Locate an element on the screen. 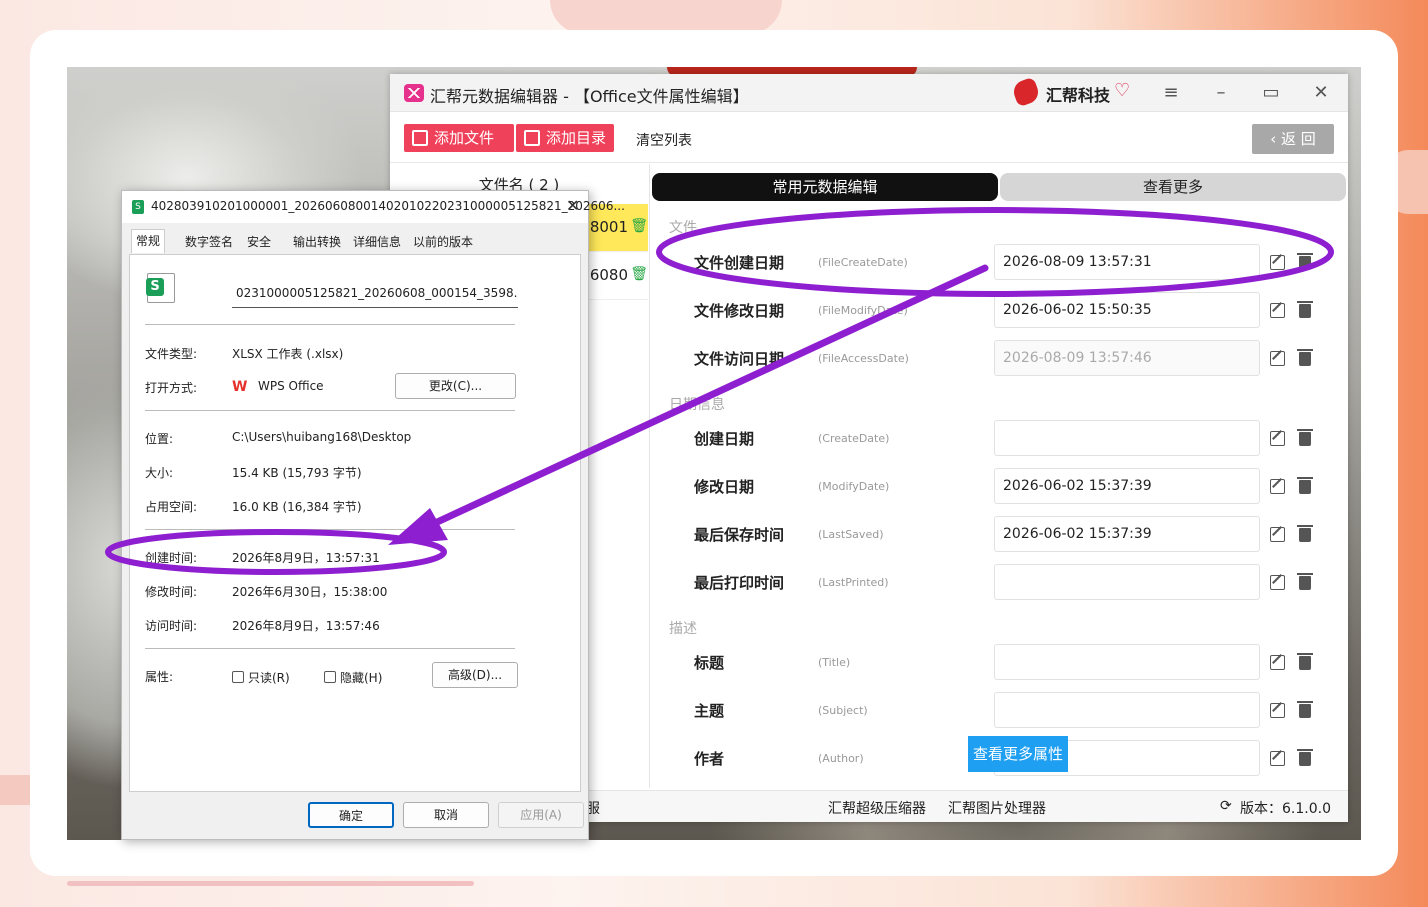 The image size is (1428, 907). disk-size-value: 16.0 KB (16,384 字节) is located at coordinates (297, 507).